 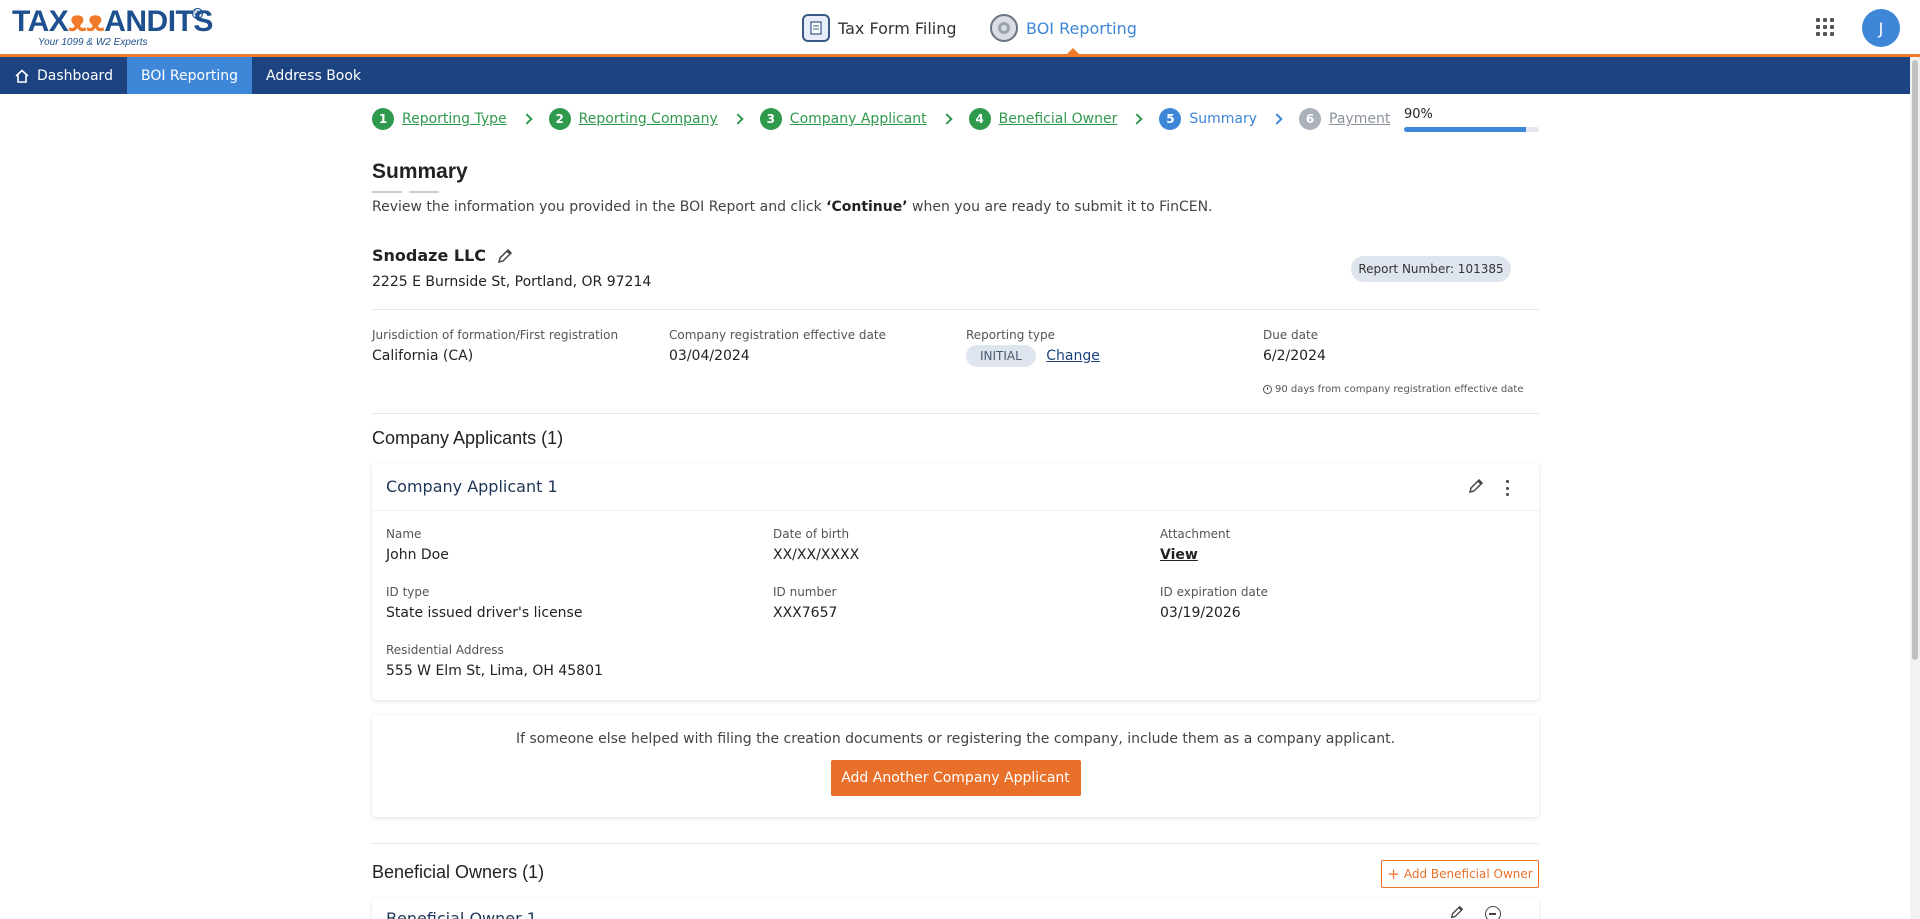 What do you see at coordinates (1431, 269) in the screenshot?
I see `report-number-badge: Report Number: 101385` at bounding box center [1431, 269].